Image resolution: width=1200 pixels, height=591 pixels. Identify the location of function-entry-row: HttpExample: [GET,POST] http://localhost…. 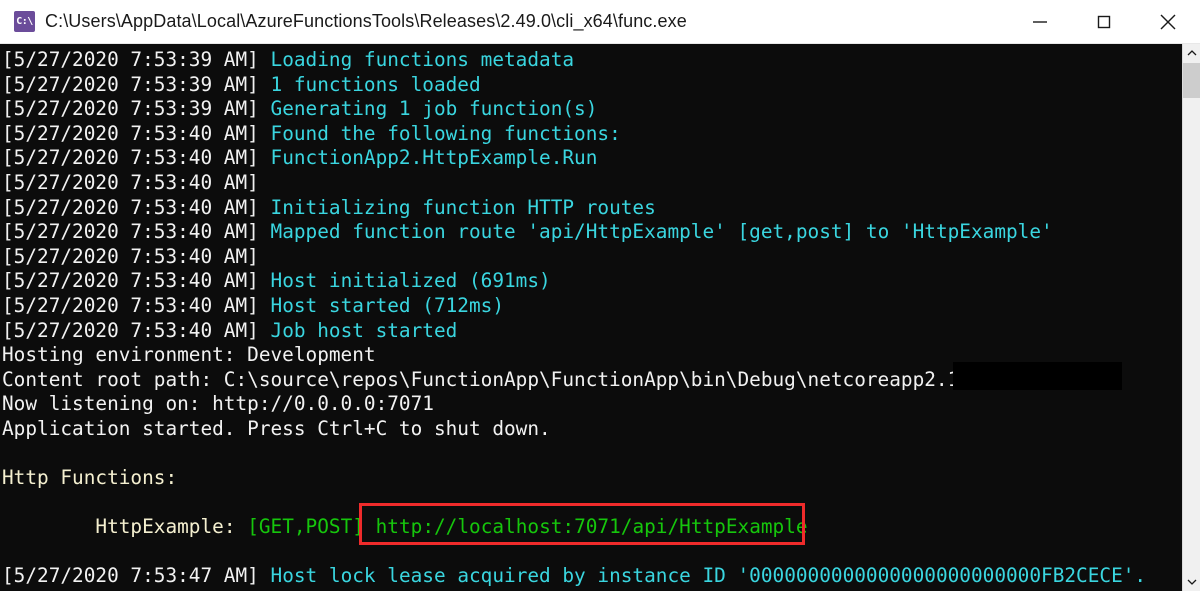
(592, 527).